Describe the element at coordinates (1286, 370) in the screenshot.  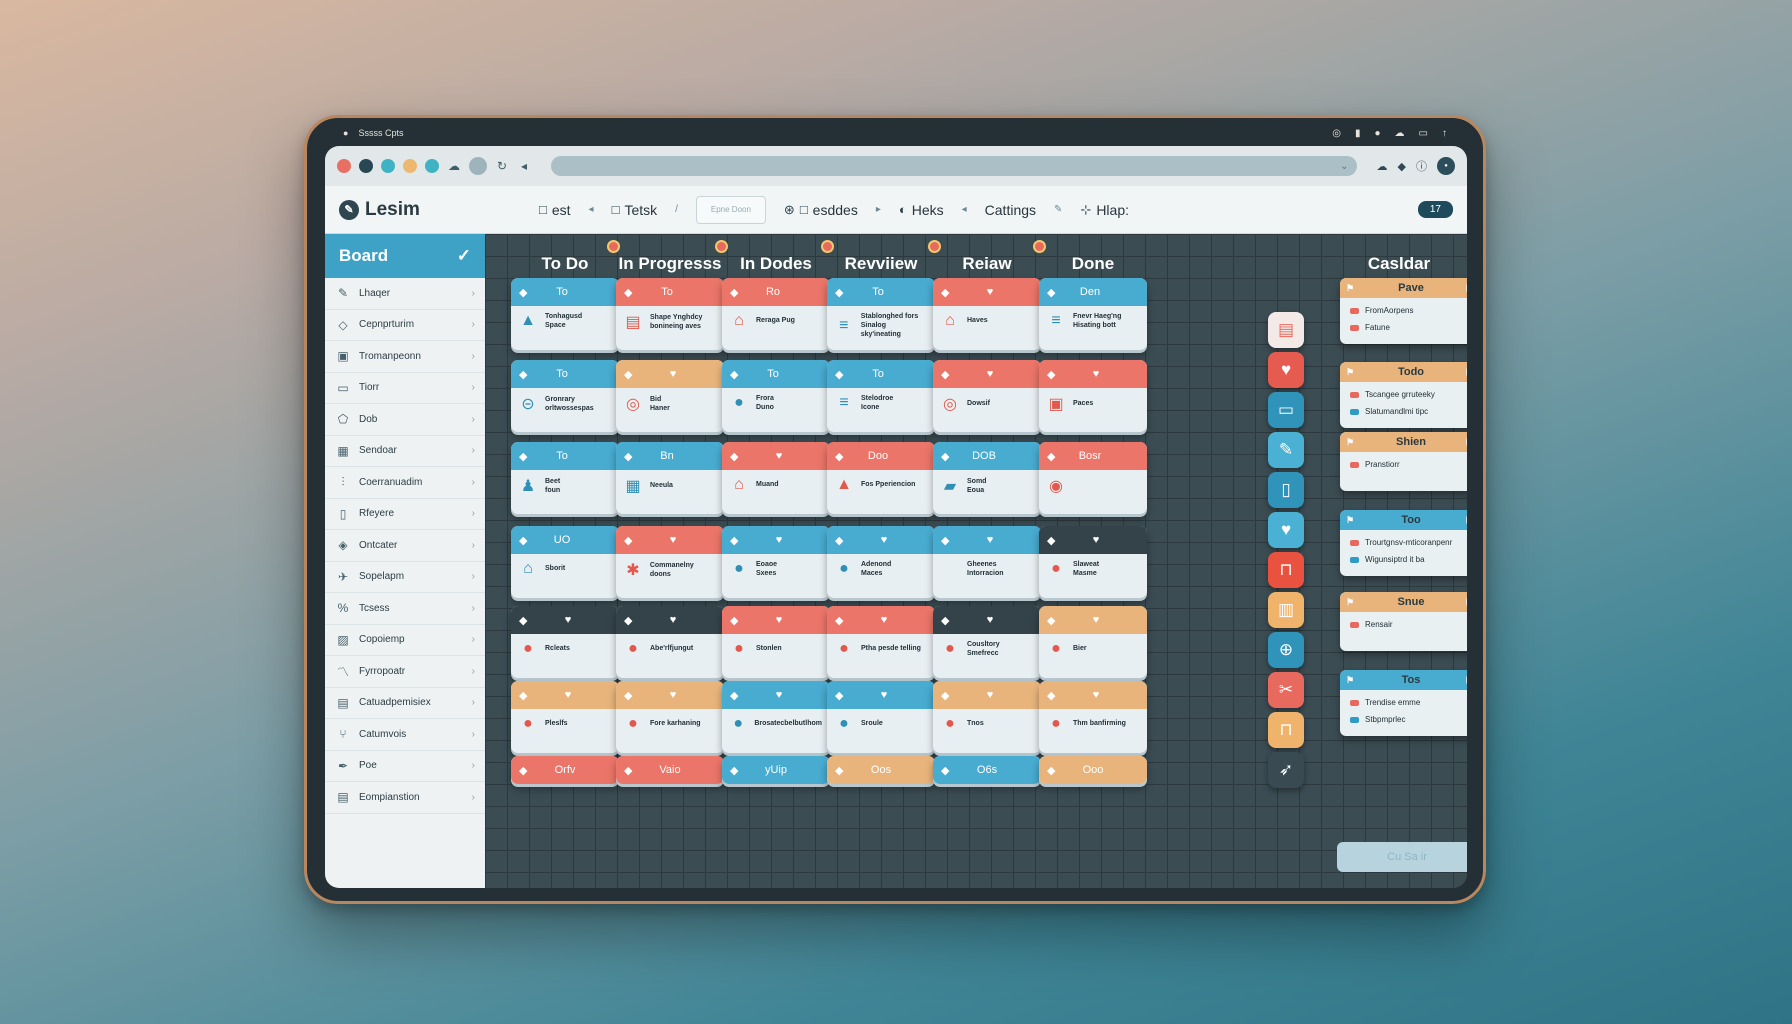
I see `heart-check-icon: ♥` at that location.